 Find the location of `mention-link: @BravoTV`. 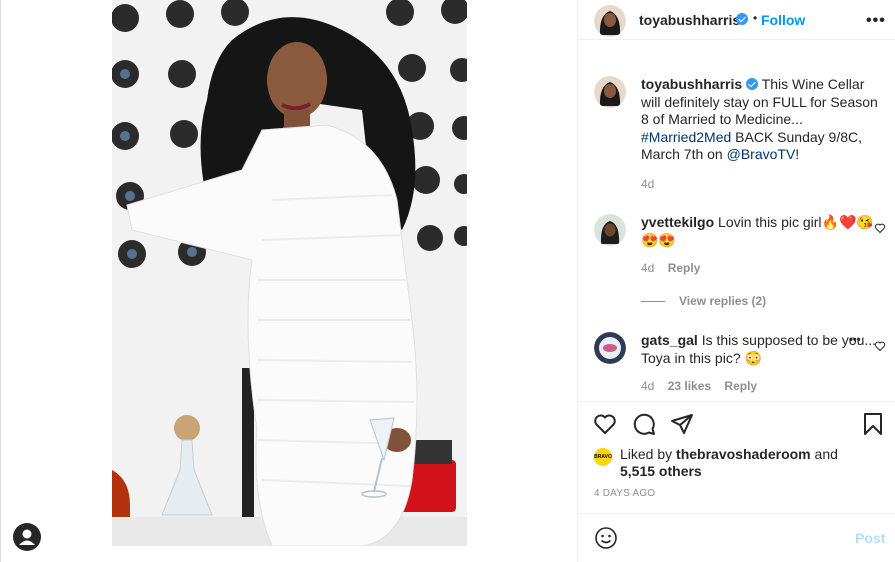

mention-link: @BravoTV is located at coordinates (761, 154).